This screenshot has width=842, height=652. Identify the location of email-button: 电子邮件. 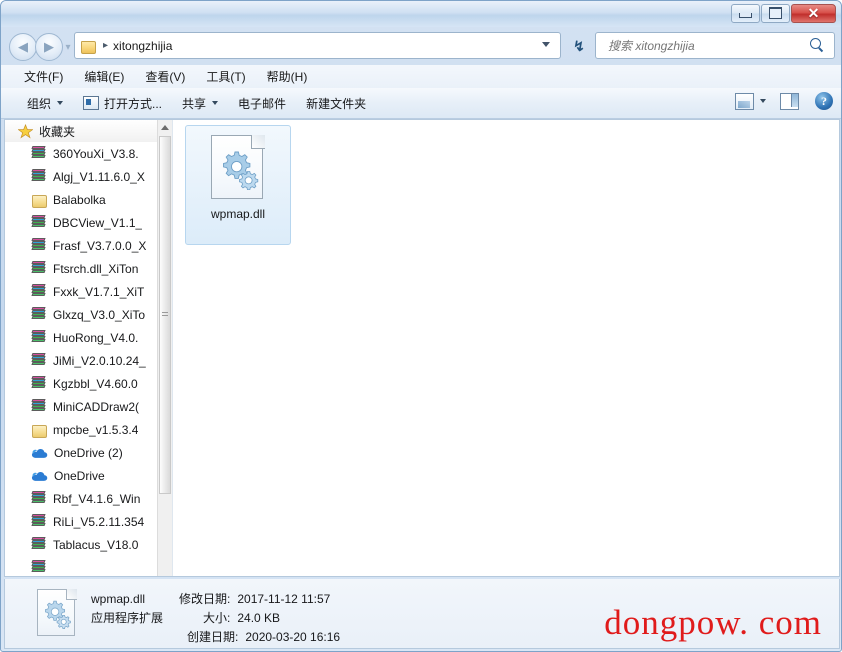
(262, 103).